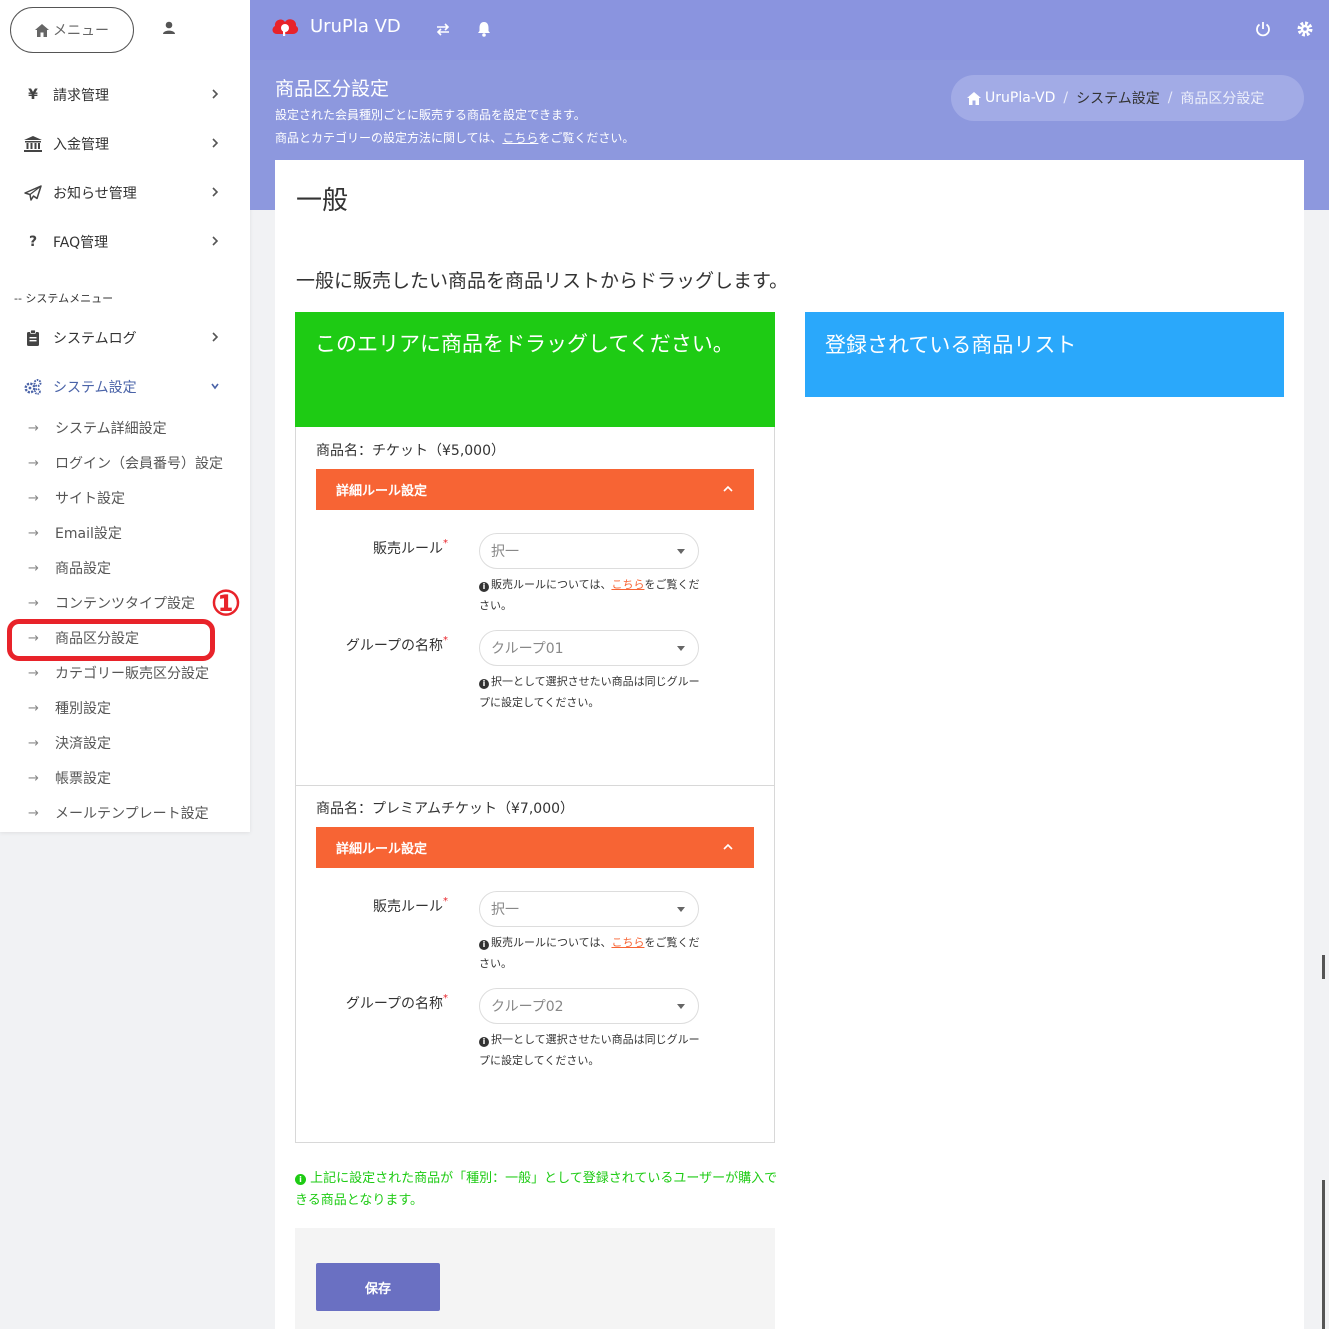  I want to click on sidebar-item-billing: ¥ 請求管理, so click(124, 95).